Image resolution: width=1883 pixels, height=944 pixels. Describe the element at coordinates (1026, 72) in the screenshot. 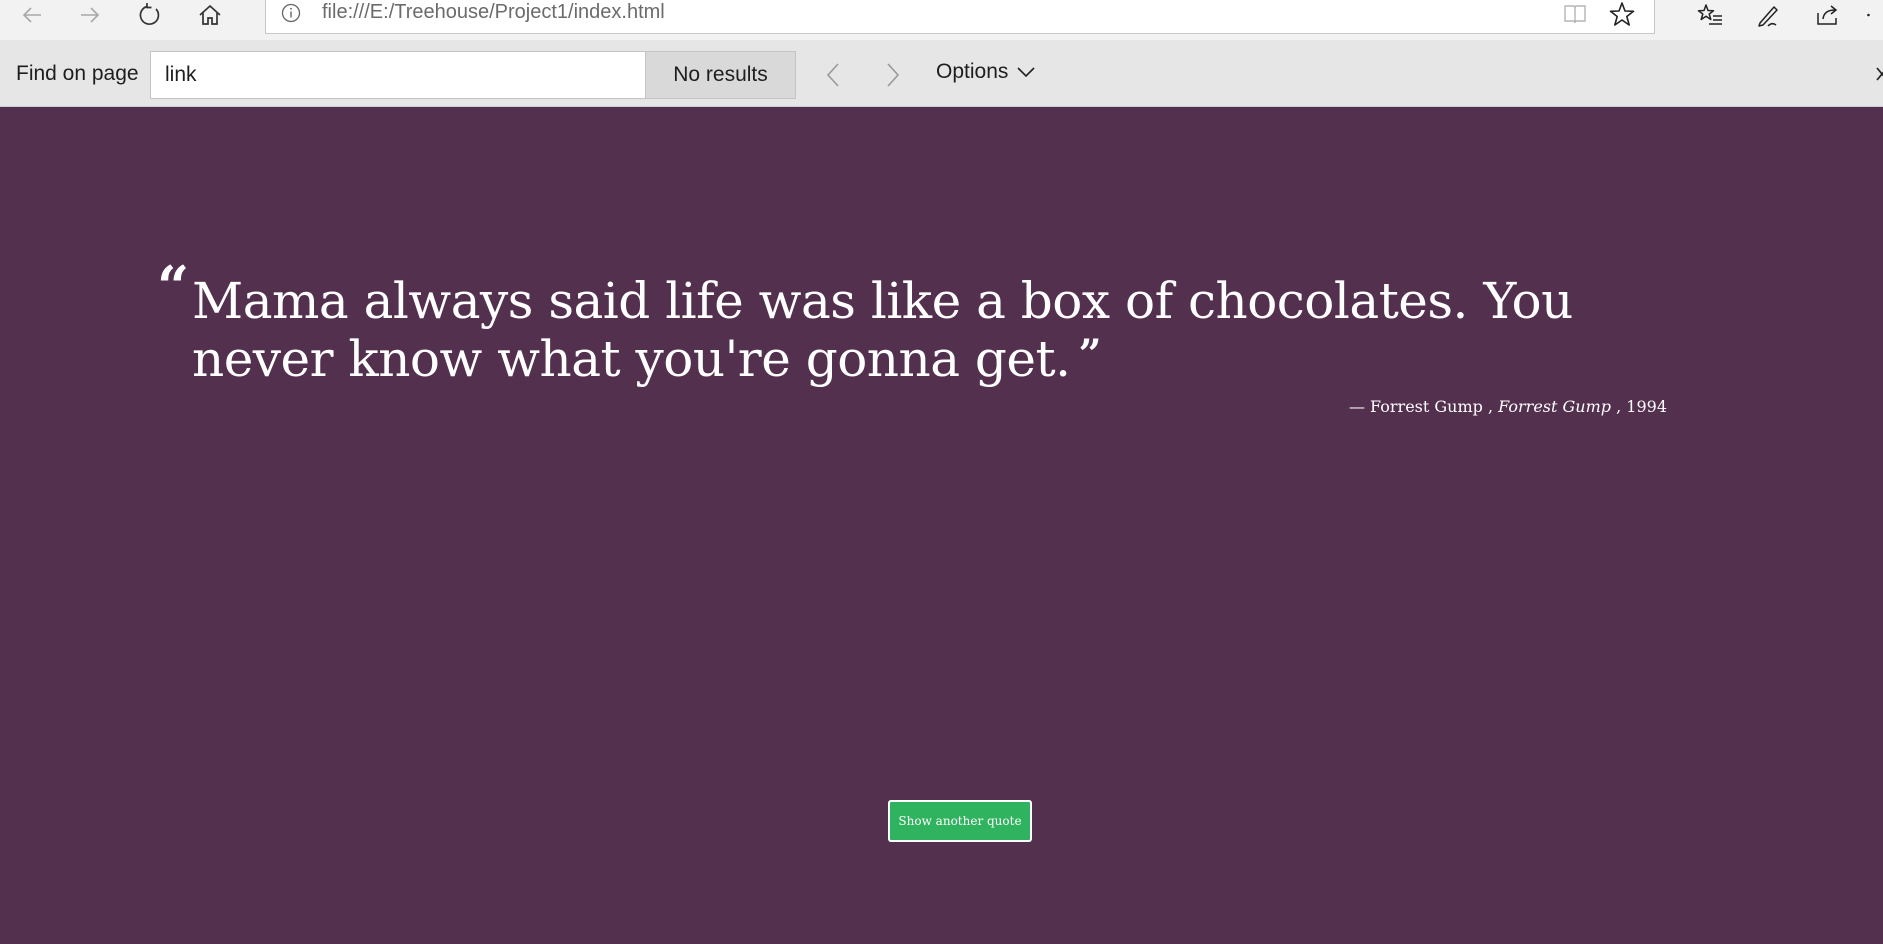

I see `chevron-down-icon` at that location.